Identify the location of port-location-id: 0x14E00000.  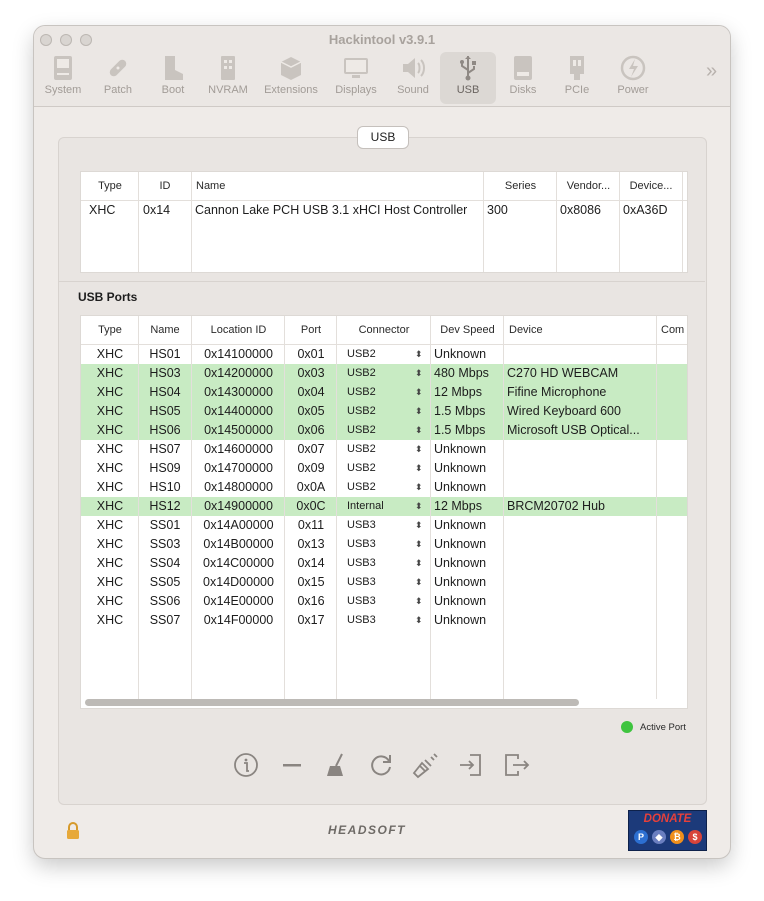
(238, 601).